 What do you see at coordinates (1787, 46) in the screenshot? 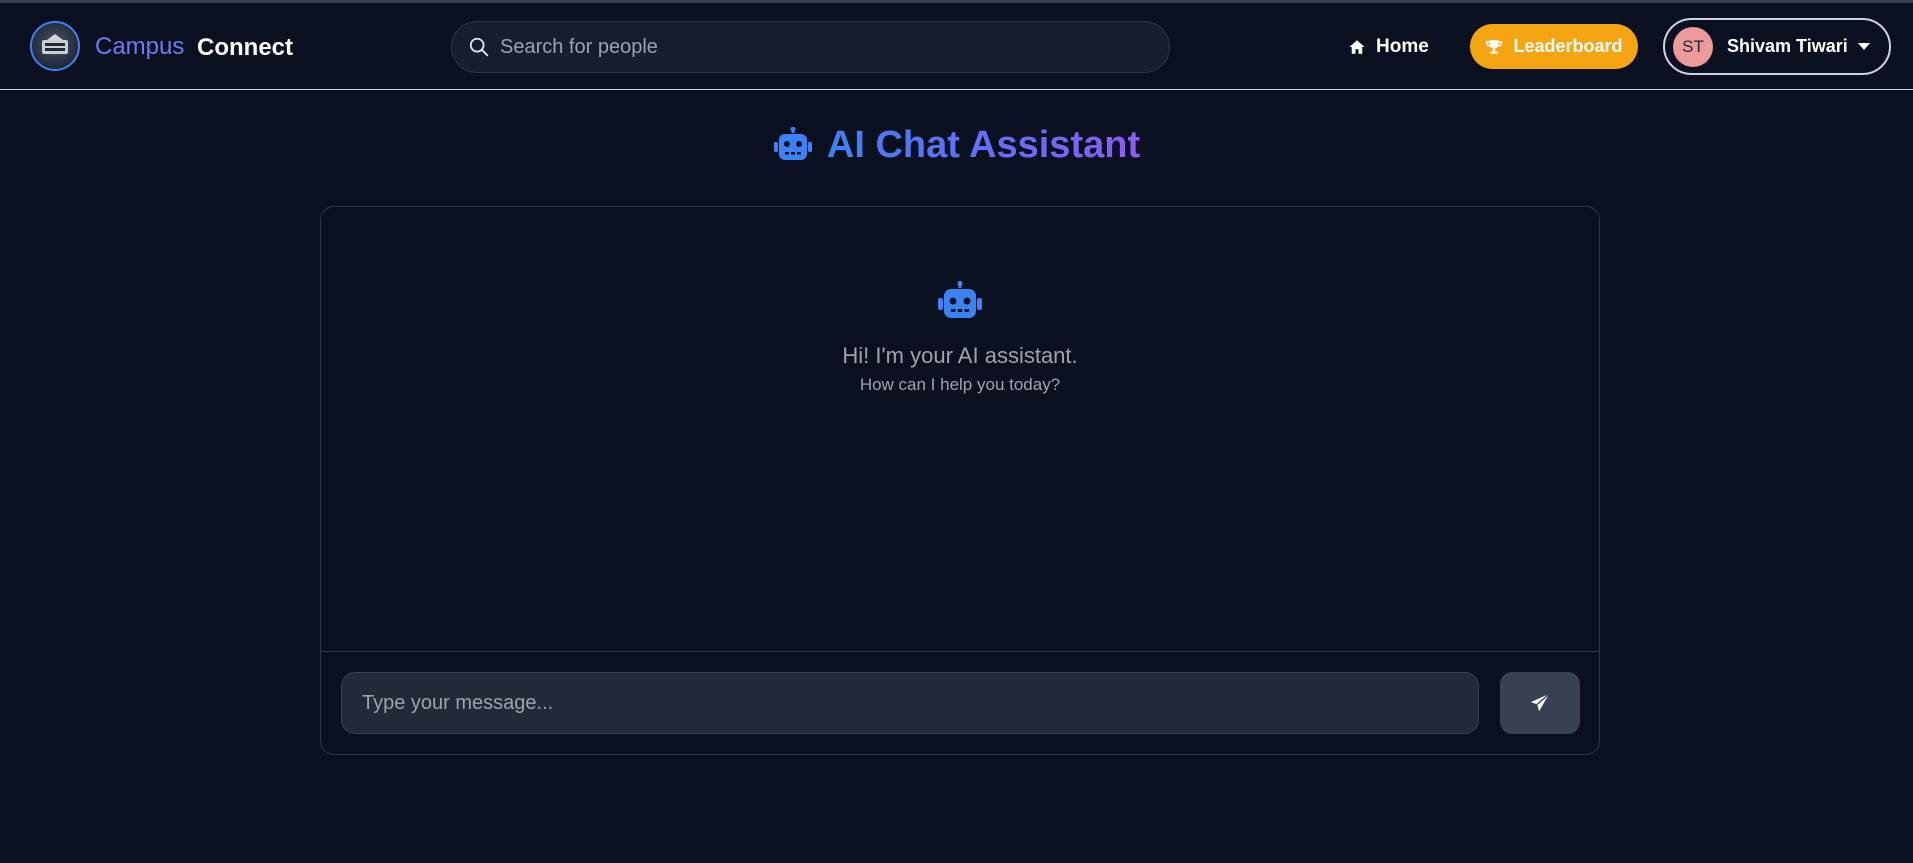
I see `user-name: Shivam Tiwari` at bounding box center [1787, 46].